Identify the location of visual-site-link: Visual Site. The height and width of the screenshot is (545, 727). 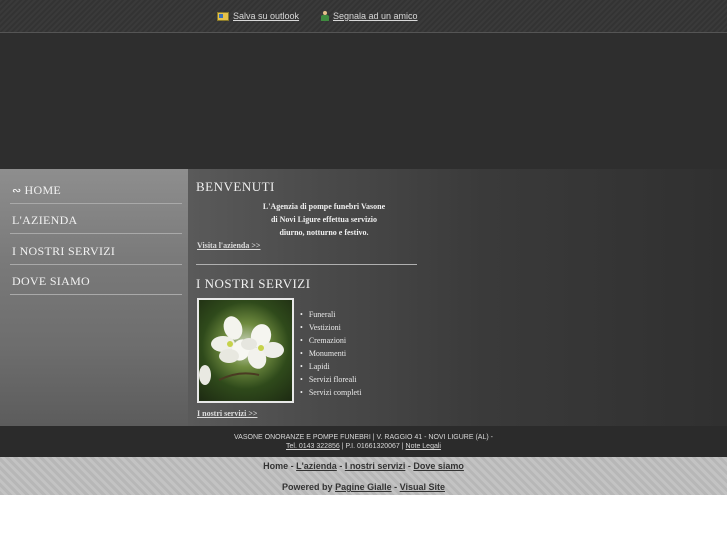
(422, 487).